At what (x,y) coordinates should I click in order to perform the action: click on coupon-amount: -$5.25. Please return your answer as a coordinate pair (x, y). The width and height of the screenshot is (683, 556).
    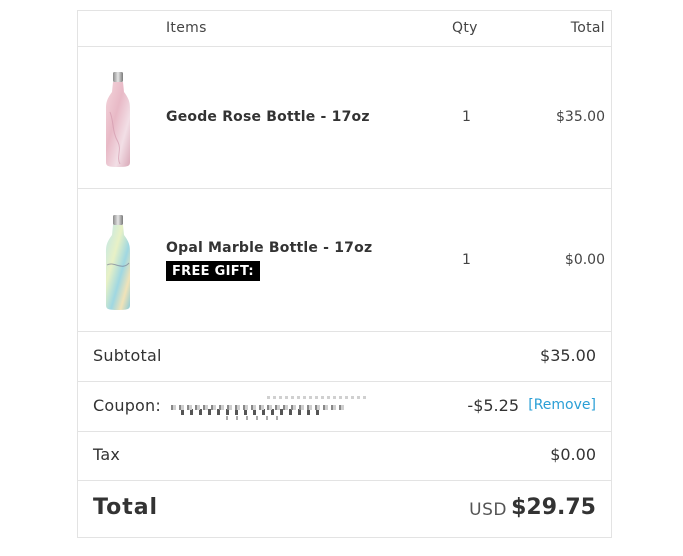
    Looking at the image, I should click on (493, 405).